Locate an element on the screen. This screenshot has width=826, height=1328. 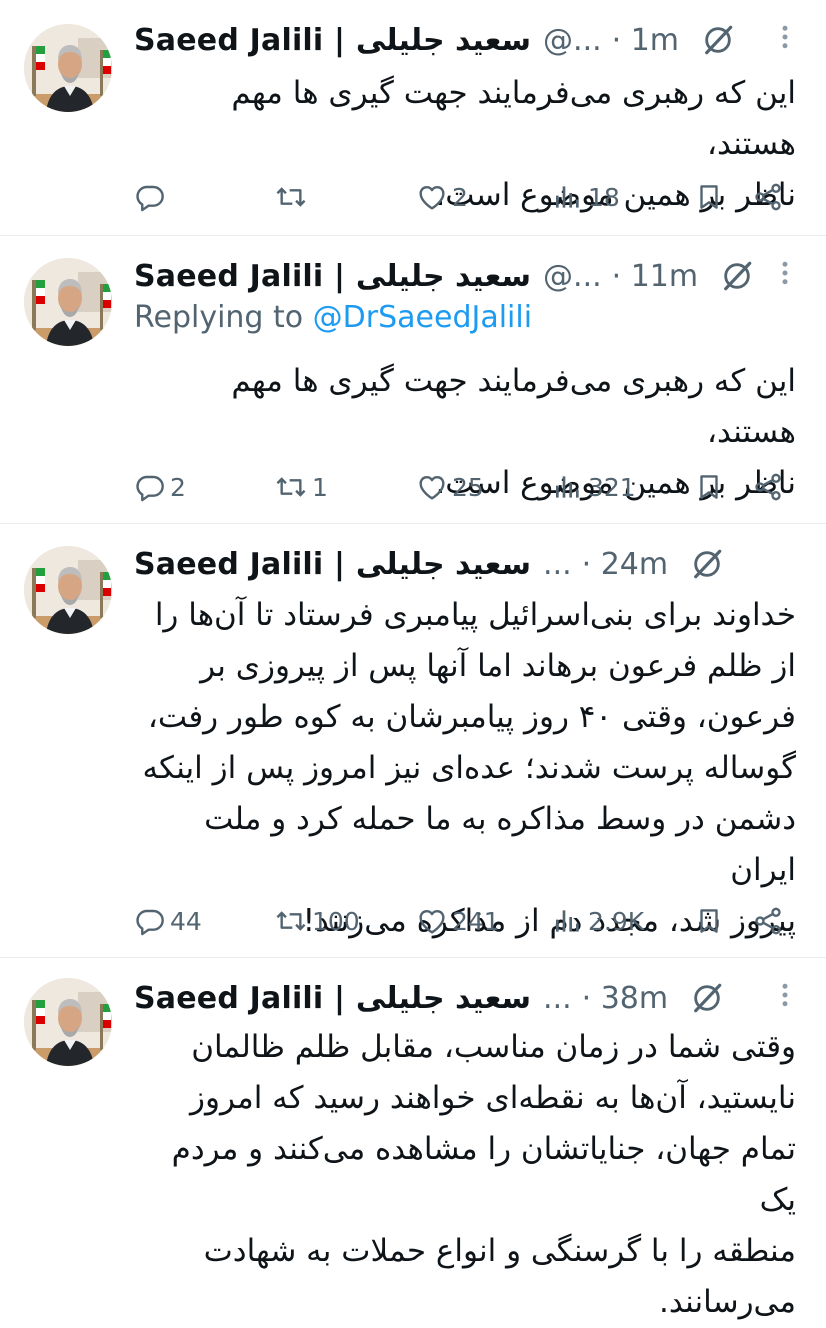
reply-button: 44 is located at coordinates (168, 921).